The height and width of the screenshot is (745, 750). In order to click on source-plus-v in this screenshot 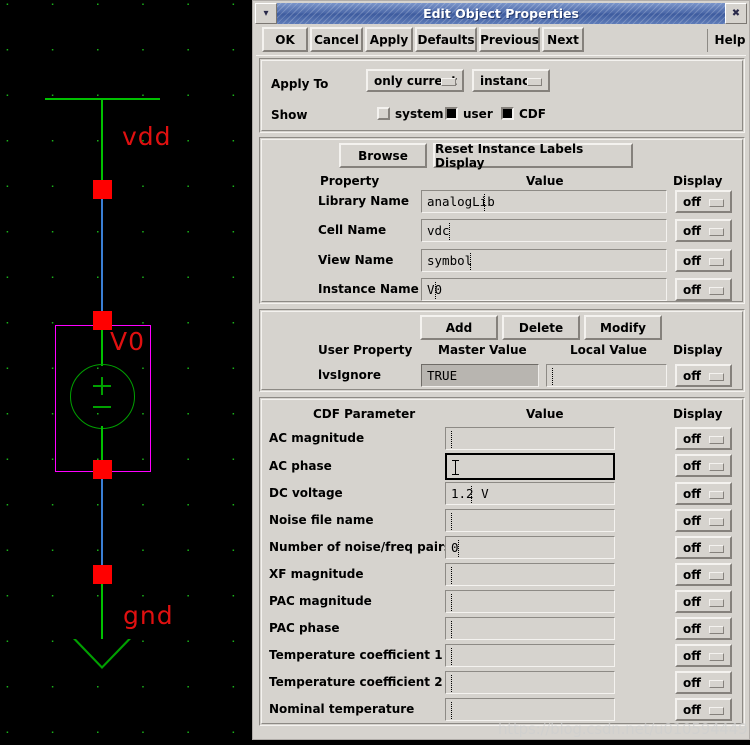, I will do `click(102, 386)`.